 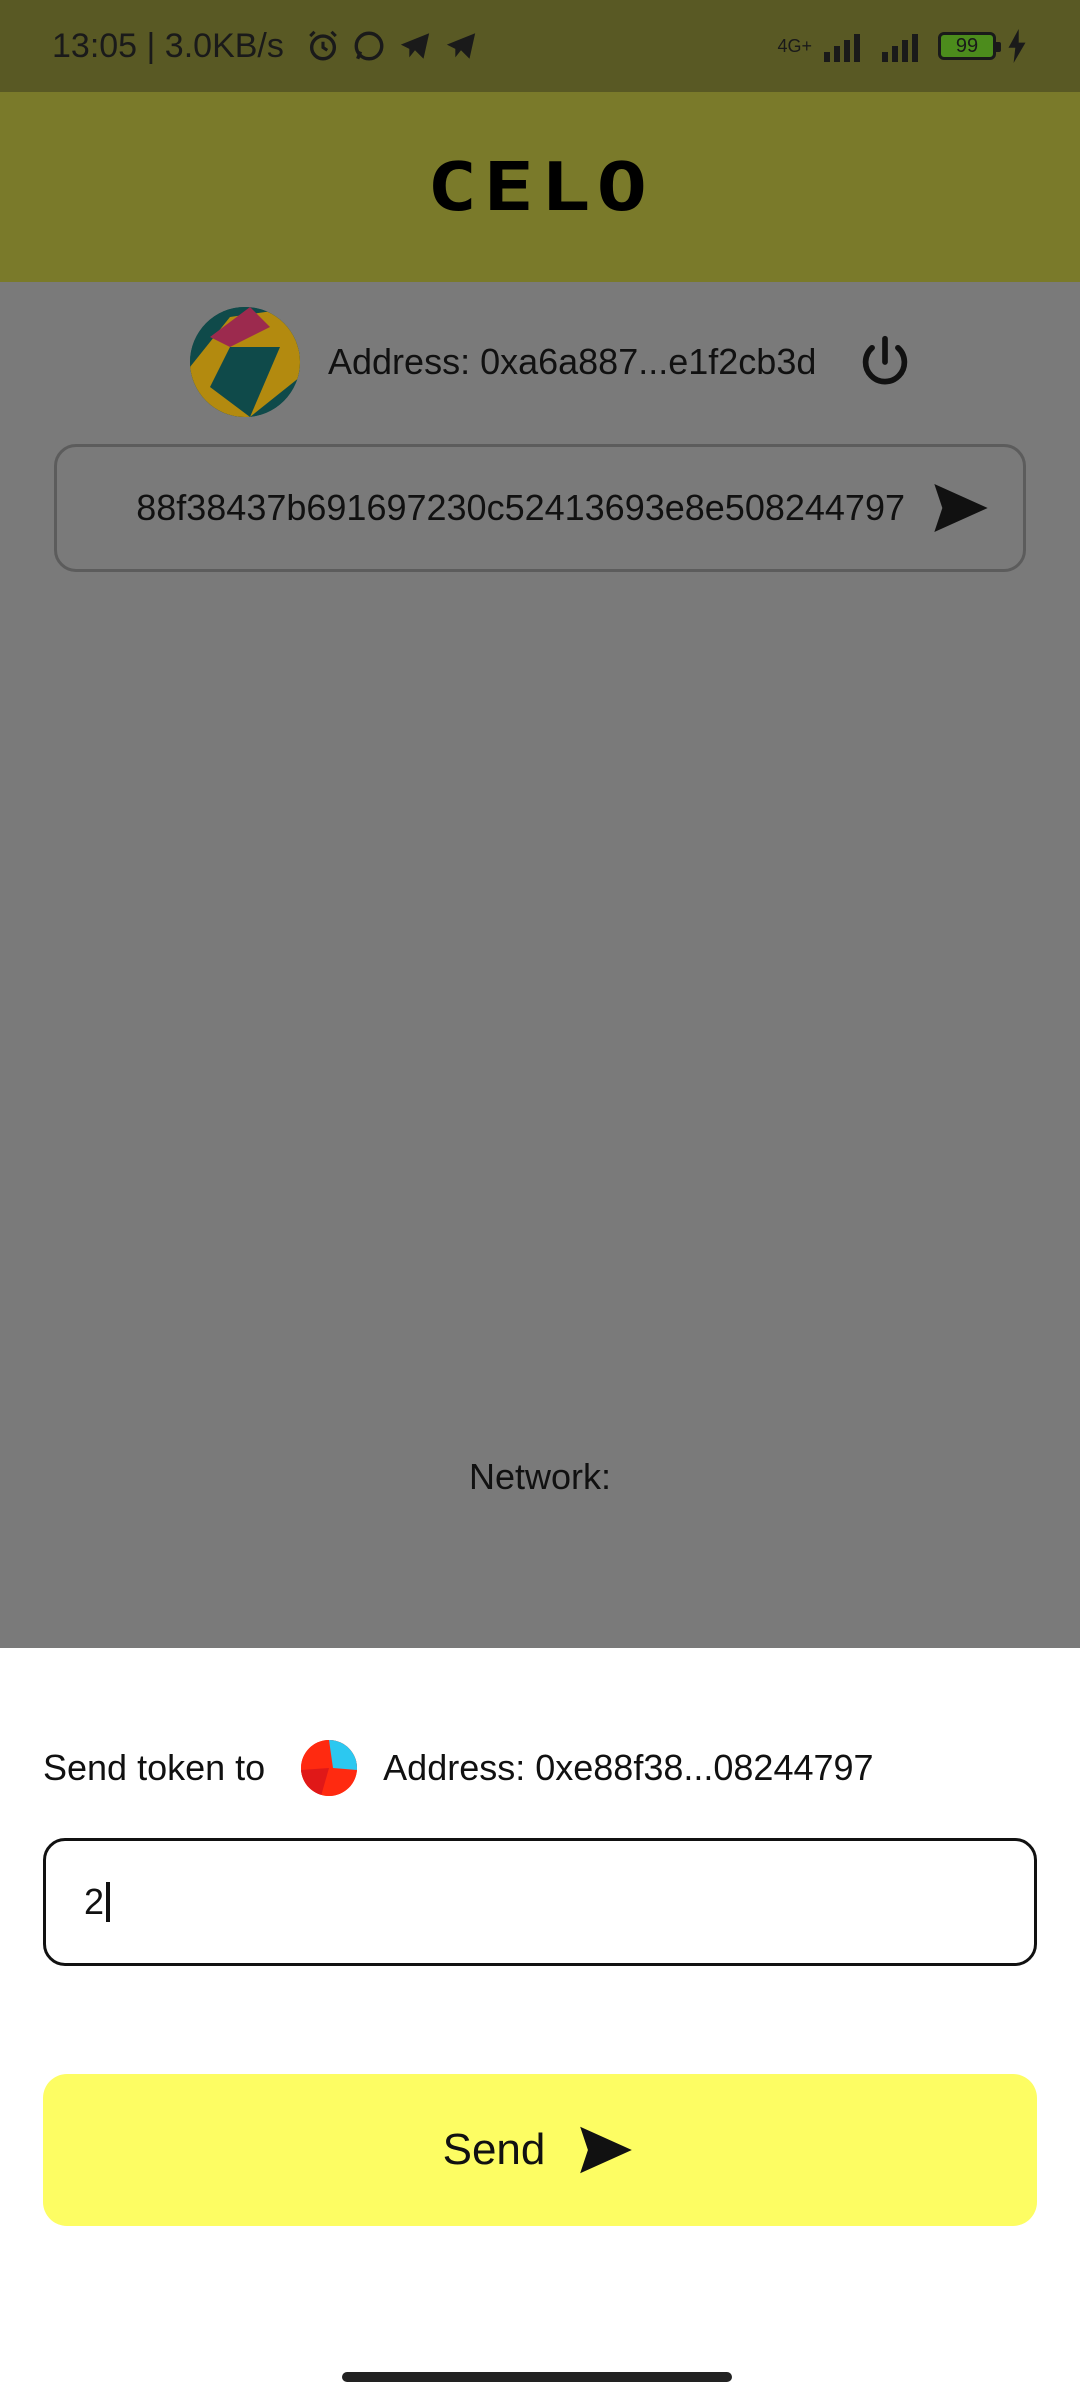 I want to click on charging-icon, so click(x=1017, y=46).